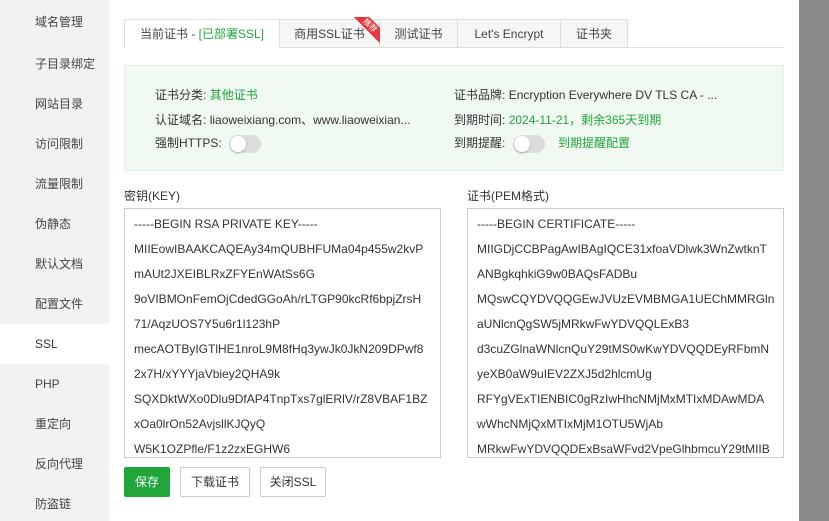  I want to click on tab-commercial-ssl: 商用SSL证书 推荐, so click(330, 32).